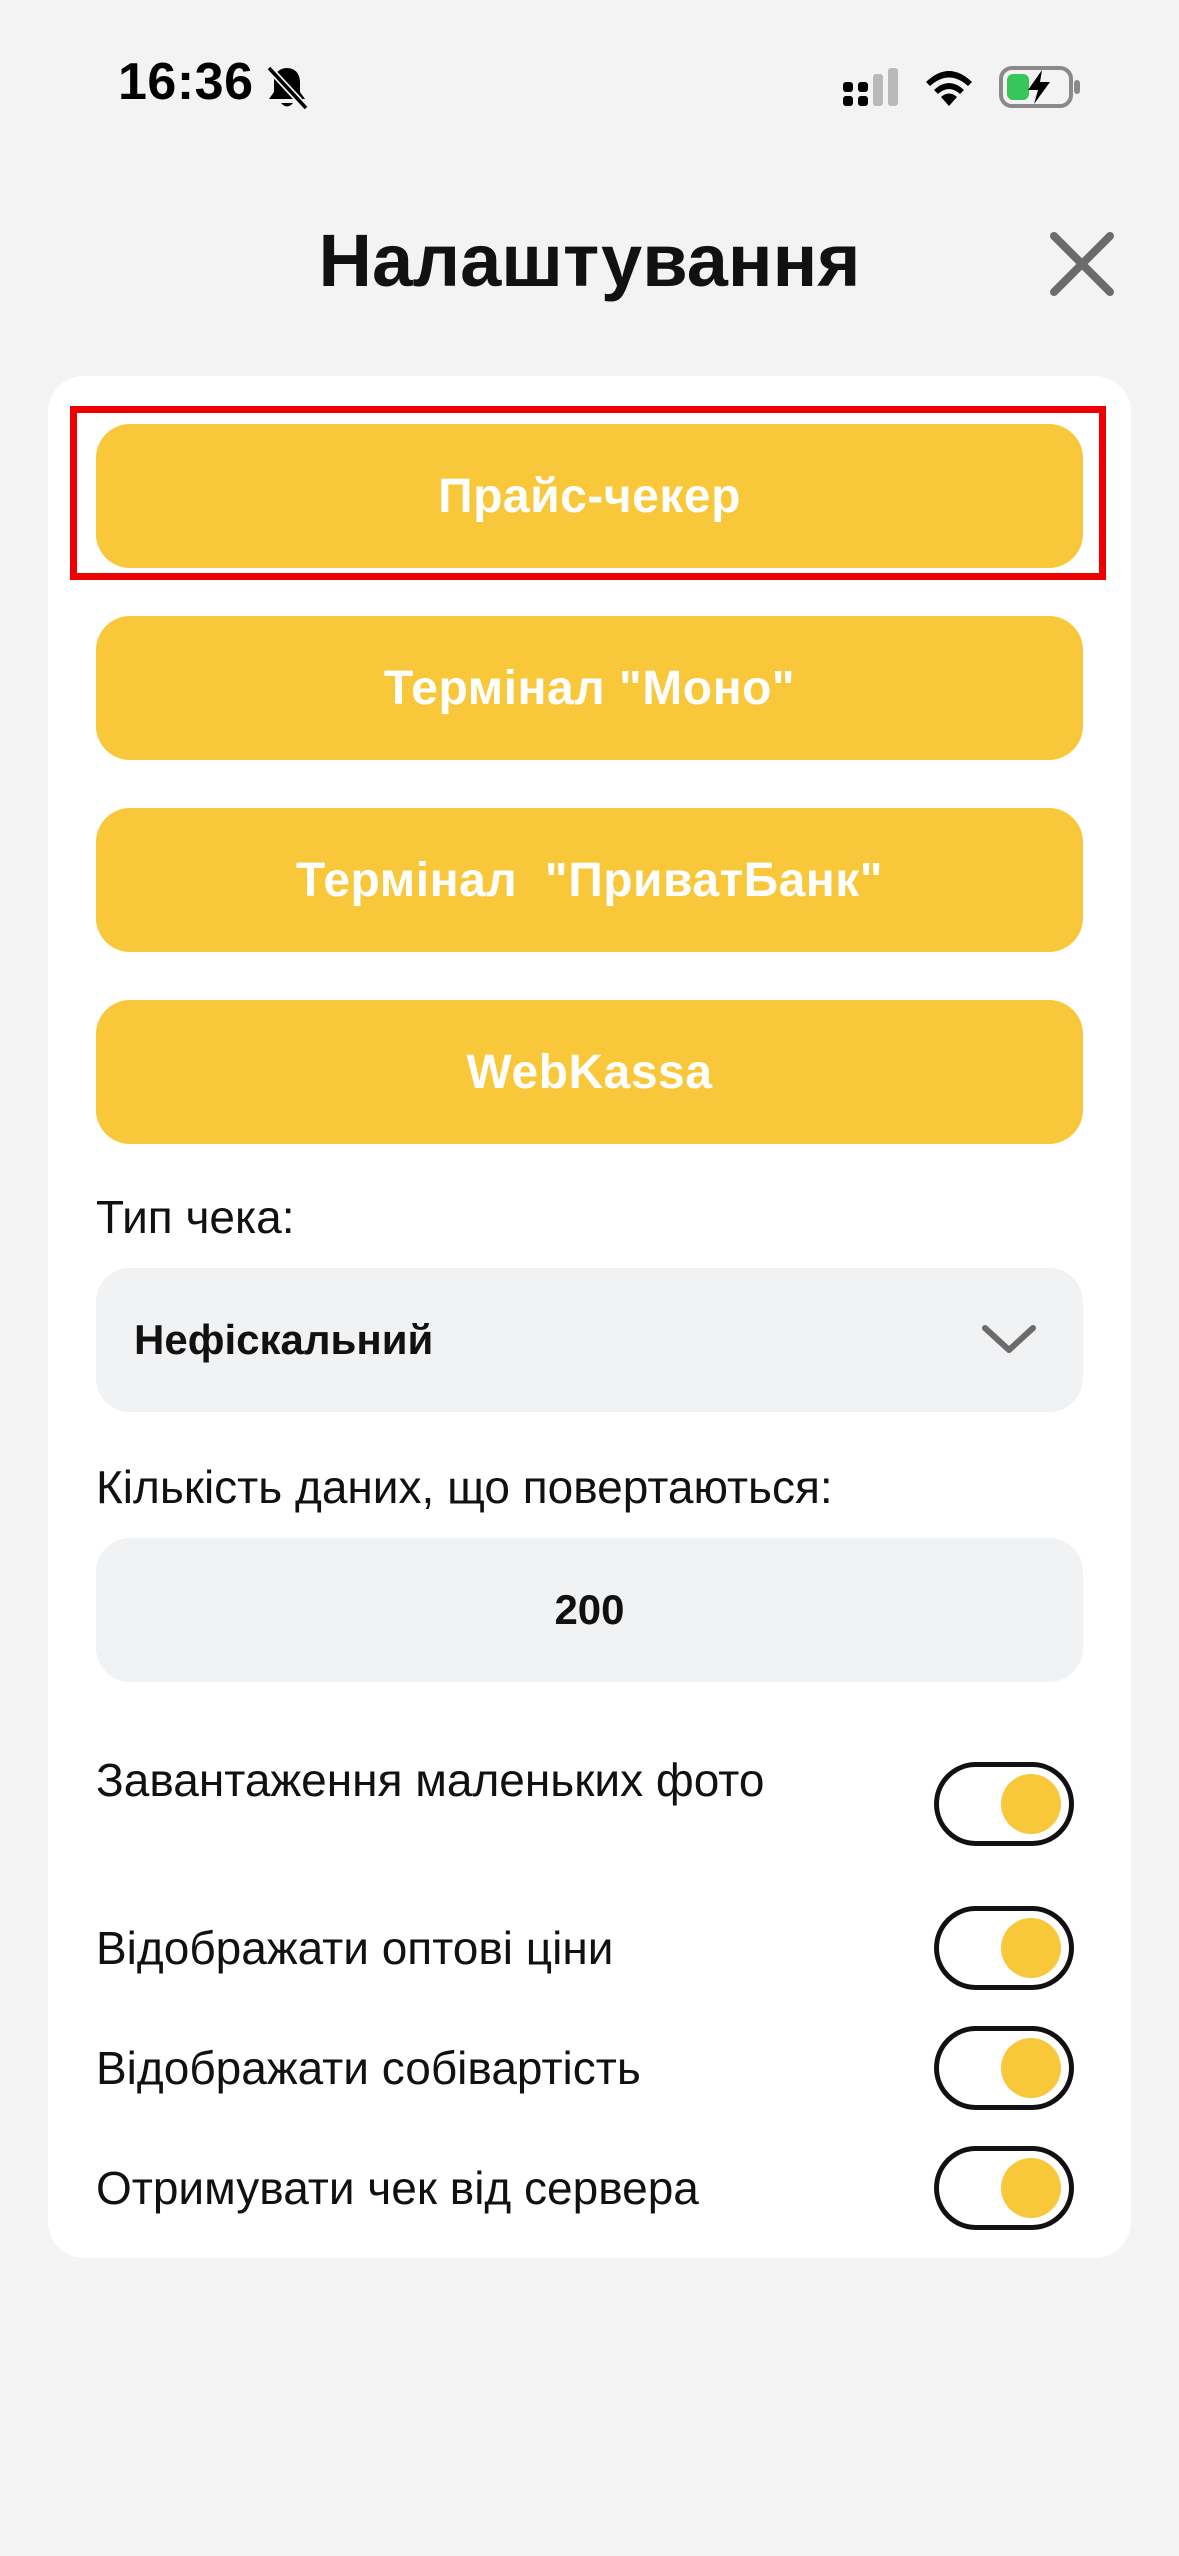 Image resolution: width=1179 pixels, height=2556 pixels. Describe the element at coordinates (368, 2068) in the screenshot. I see `toggle-label-cost-price: Відображати собівартість` at that location.